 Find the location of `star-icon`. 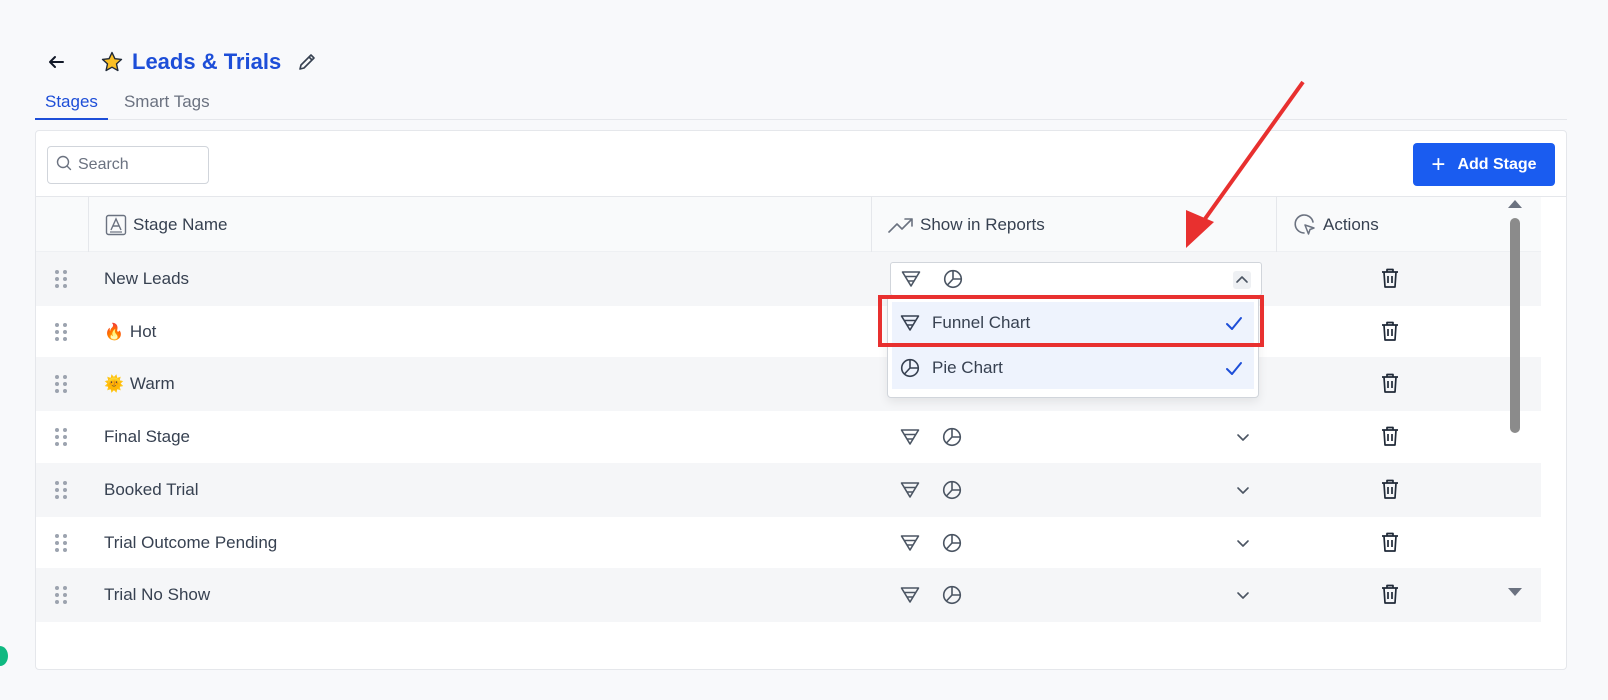

star-icon is located at coordinates (112, 62).